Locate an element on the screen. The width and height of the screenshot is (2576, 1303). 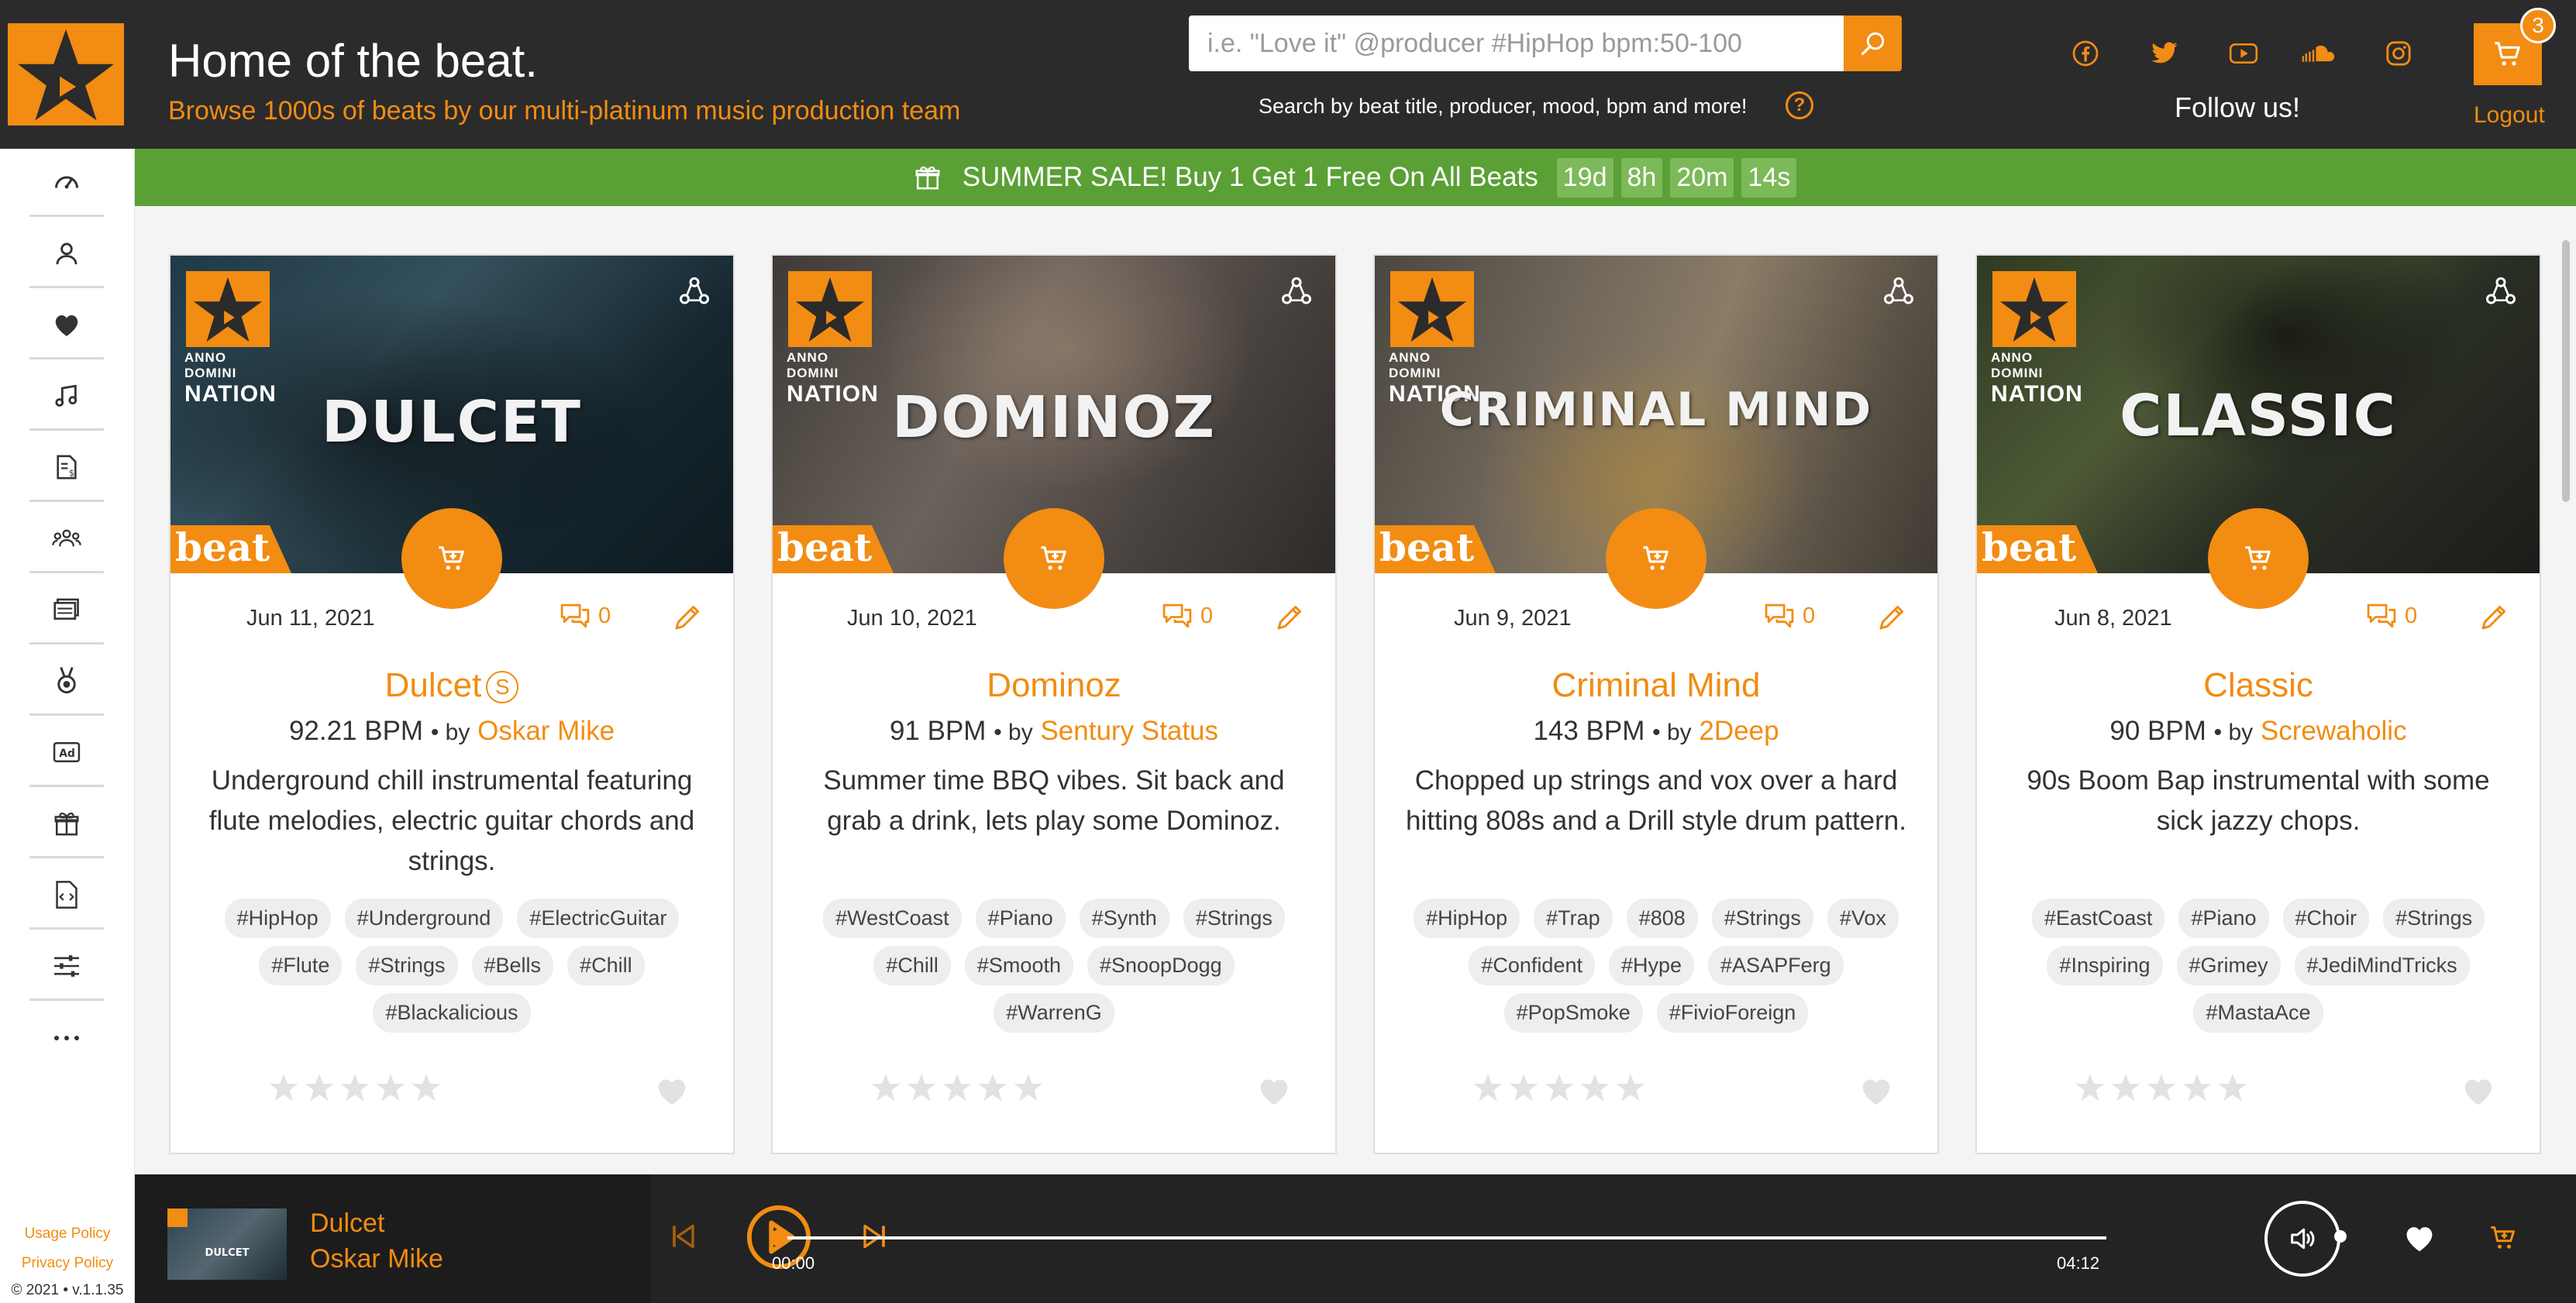
tag: #ASAPFerg is located at coordinates (1776, 965).